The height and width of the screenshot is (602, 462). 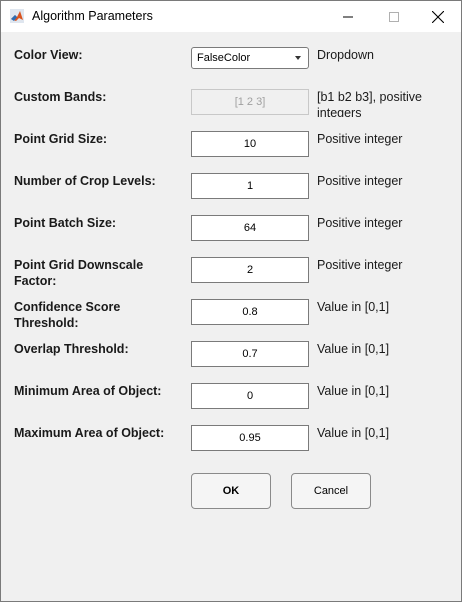 I want to click on min-area-field: 0, so click(x=250, y=396).